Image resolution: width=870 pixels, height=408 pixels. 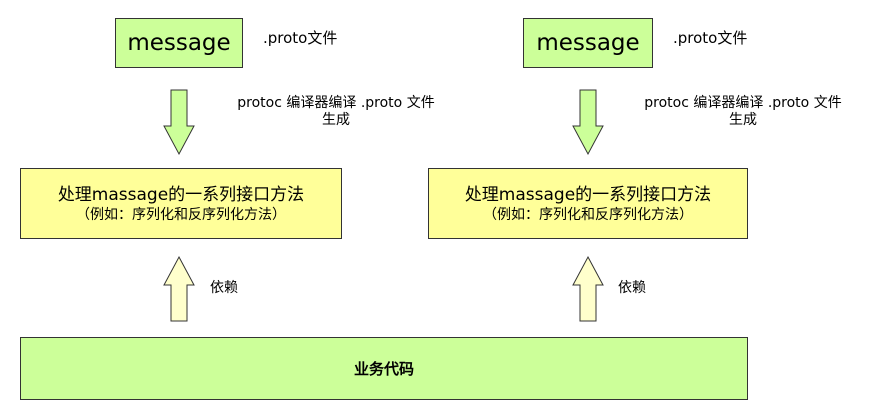 I want to click on right-compile-label-line1: protoc 编译器编译 .proto 文件, so click(x=743, y=103).